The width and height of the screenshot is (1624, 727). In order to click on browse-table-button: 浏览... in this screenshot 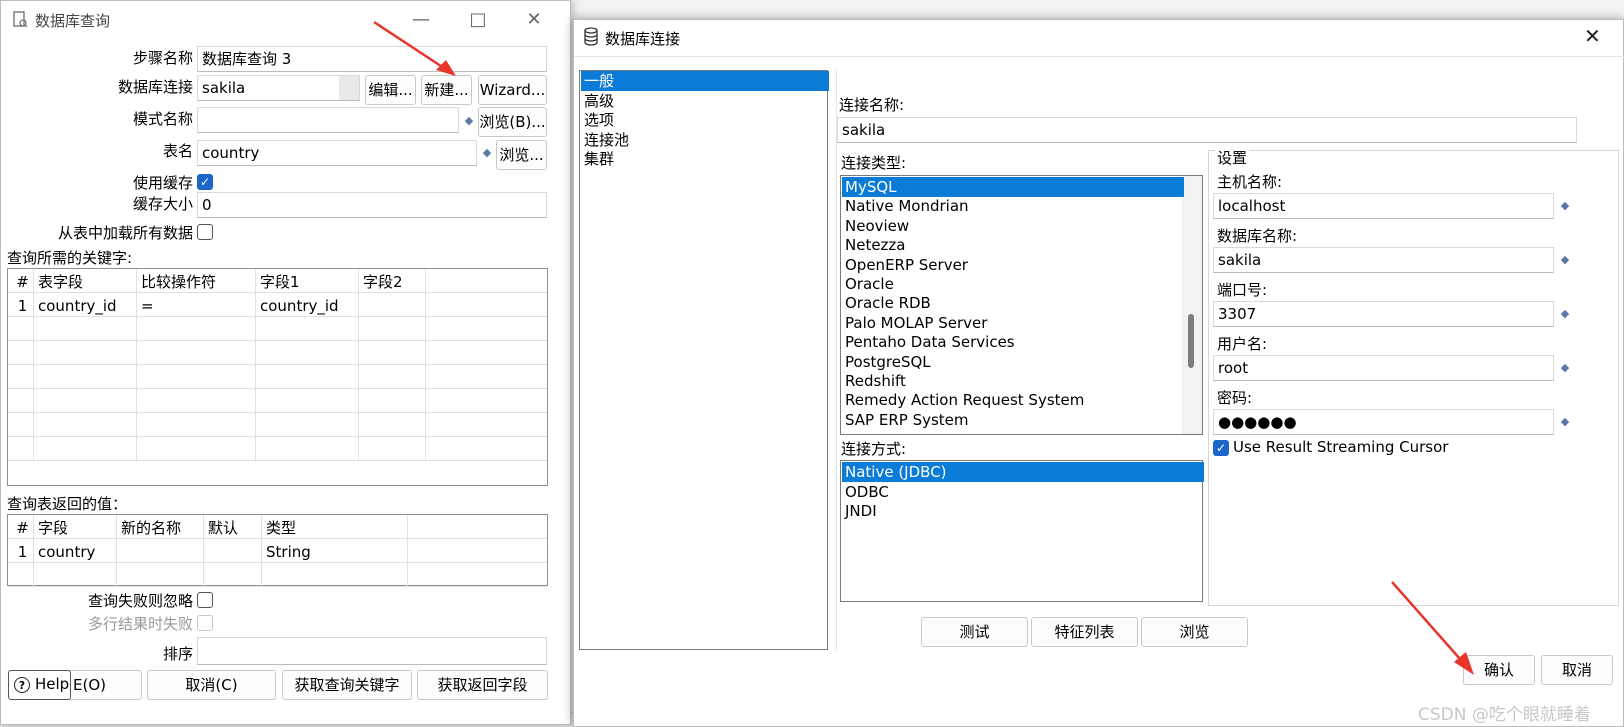, I will do `click(521, 155)`.